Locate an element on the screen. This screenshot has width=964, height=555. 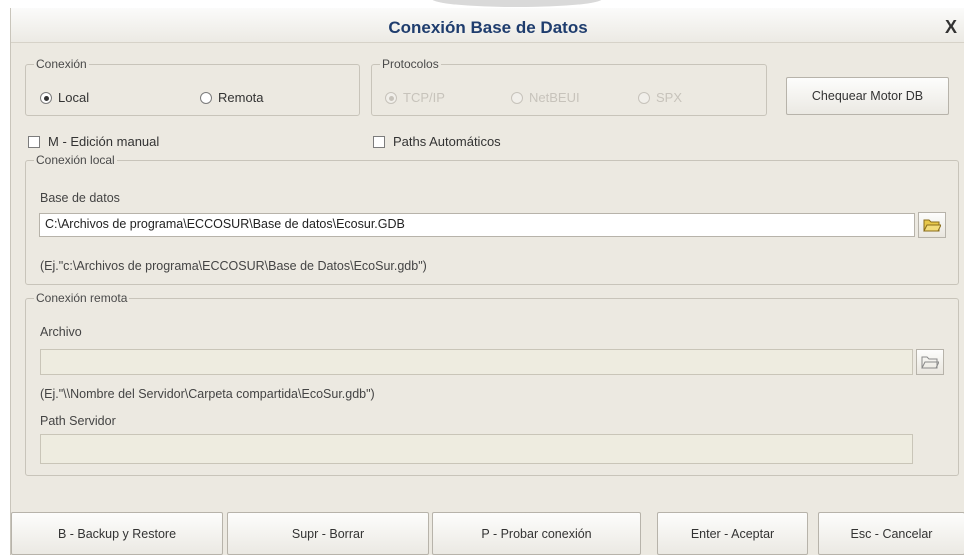
cancelar-button: Esc - Cancelar is located at coordinates (891, 533).